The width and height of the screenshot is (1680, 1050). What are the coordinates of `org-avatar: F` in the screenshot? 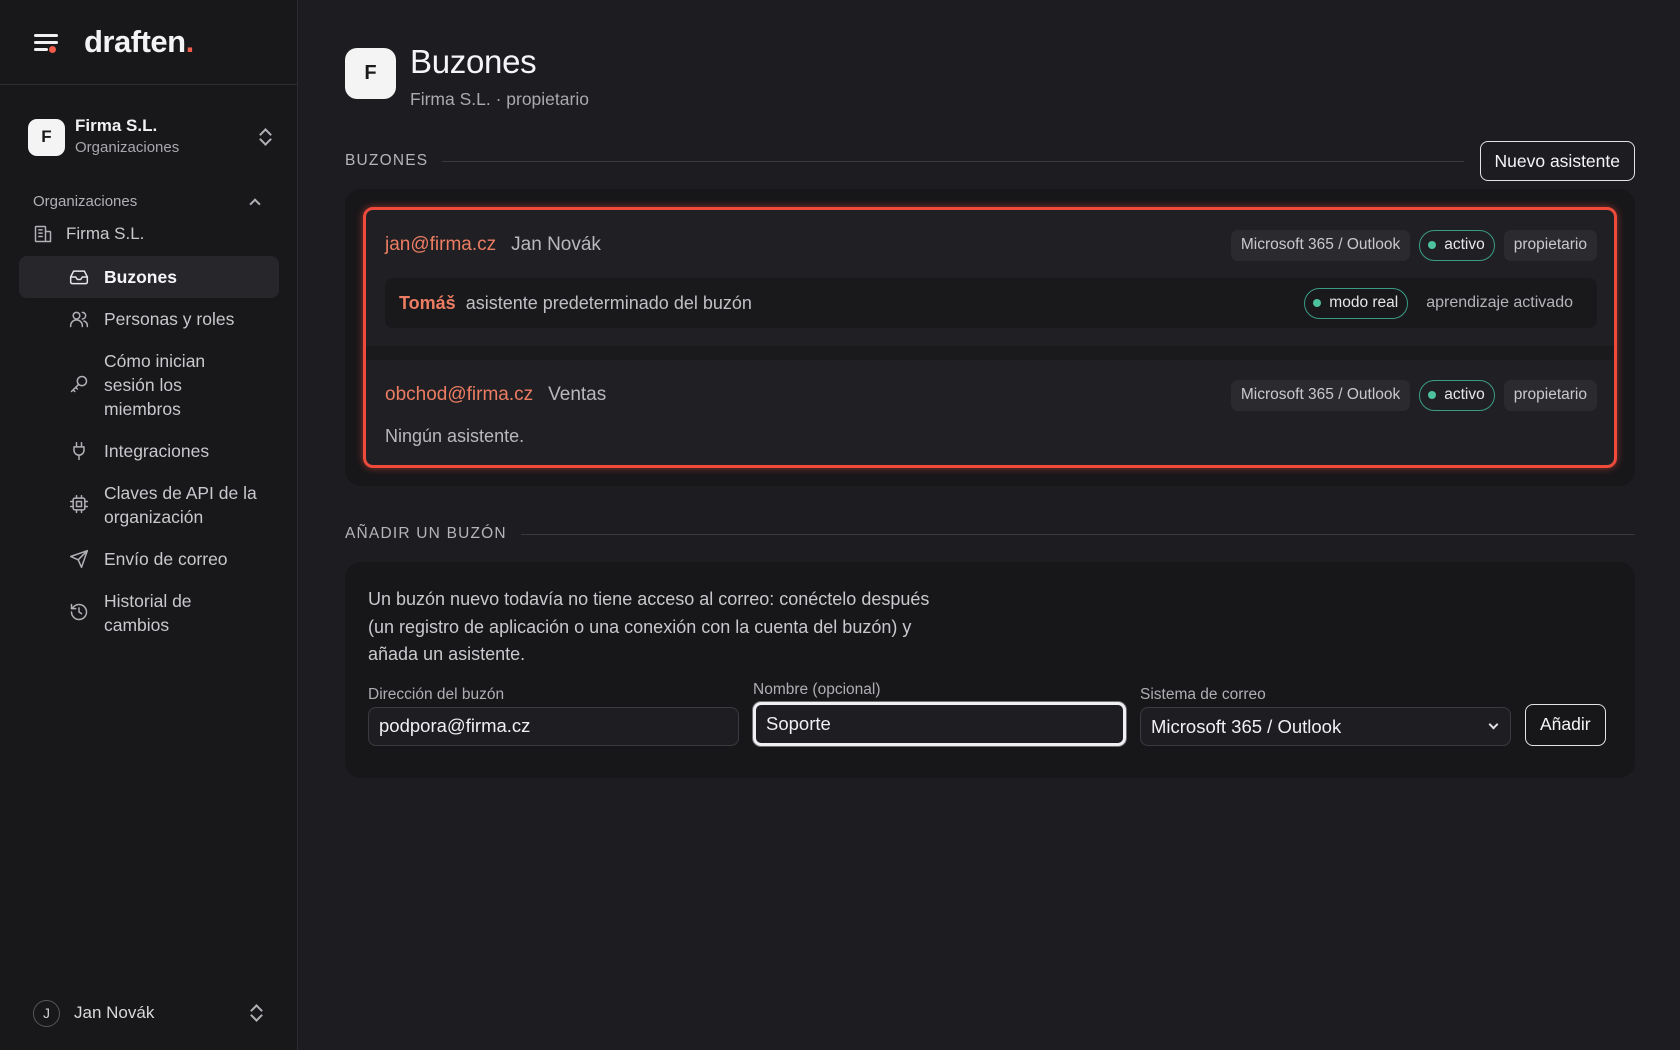 It's located at (46, 137).